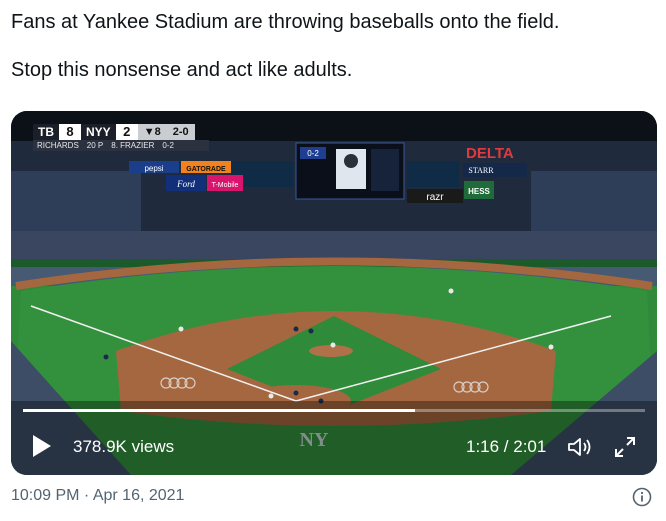 The height and width of the screenshot is (521, 666). What do you see at coordinates (490, 153) in the screenshot?
I see `sponsor-delta: DELTA` at bounding box center [490, 153].